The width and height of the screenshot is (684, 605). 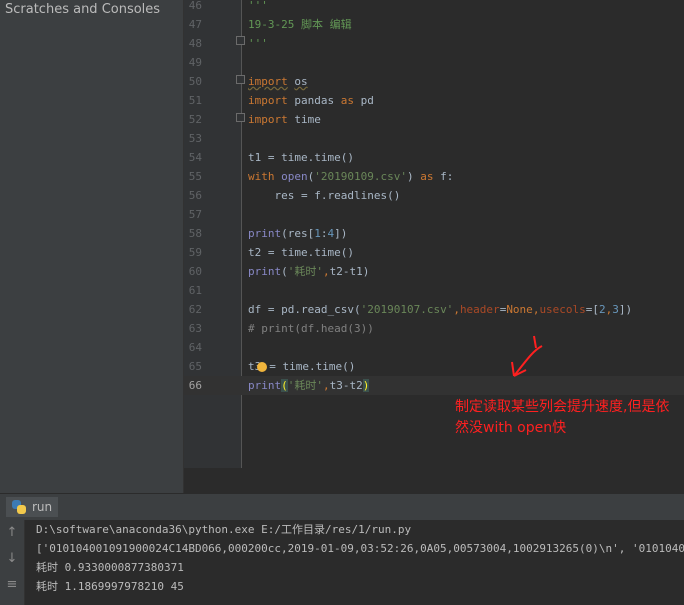 I want to click on annotation-text: 制定读取某些列会提升速度,但是依然没with open快, so click(x=562, y=417).